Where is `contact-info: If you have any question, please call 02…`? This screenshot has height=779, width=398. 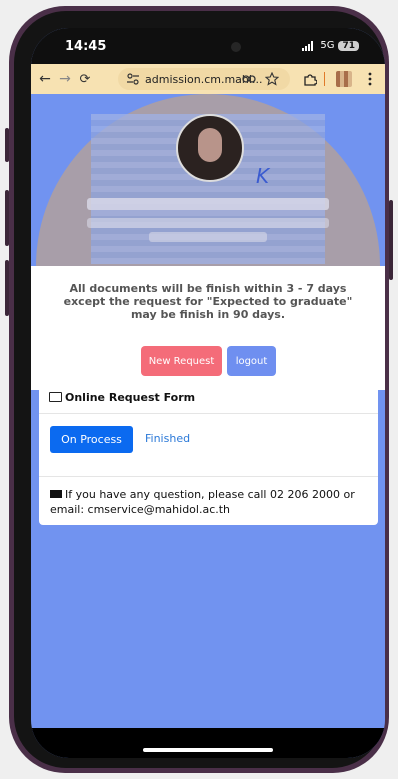
contact-info: If you have any question, please call 02… is located at coordinates (202, 502).